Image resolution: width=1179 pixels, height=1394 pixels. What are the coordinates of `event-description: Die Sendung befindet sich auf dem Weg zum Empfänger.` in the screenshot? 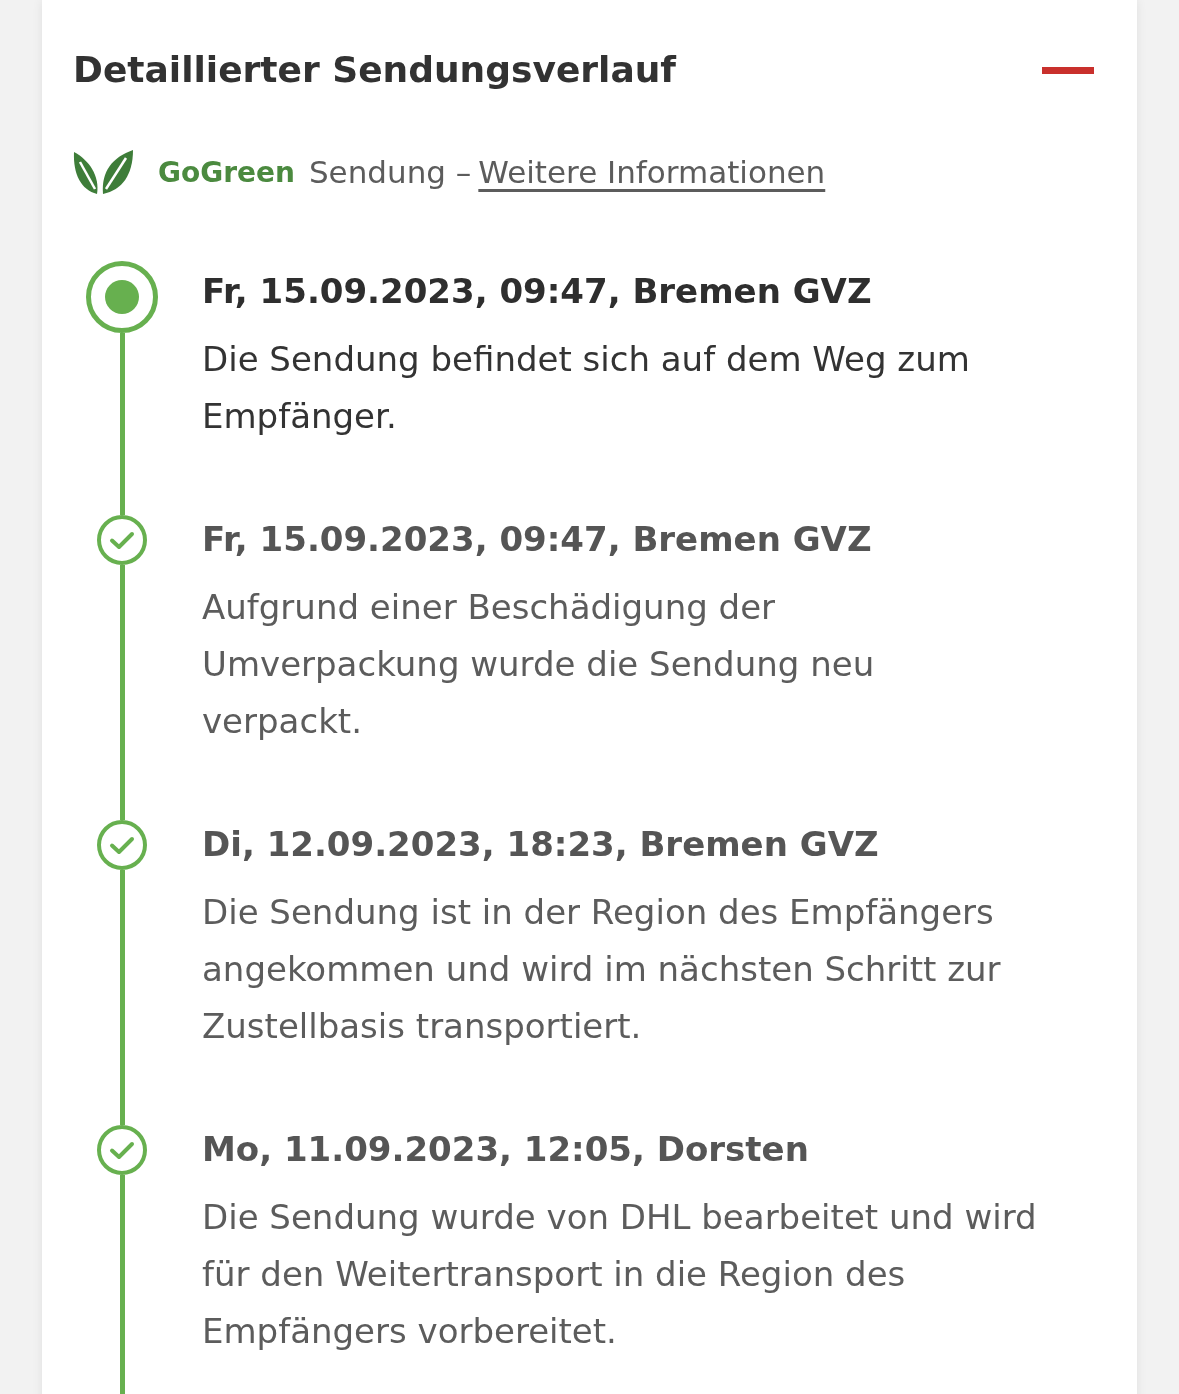 It's located at (586, 388).